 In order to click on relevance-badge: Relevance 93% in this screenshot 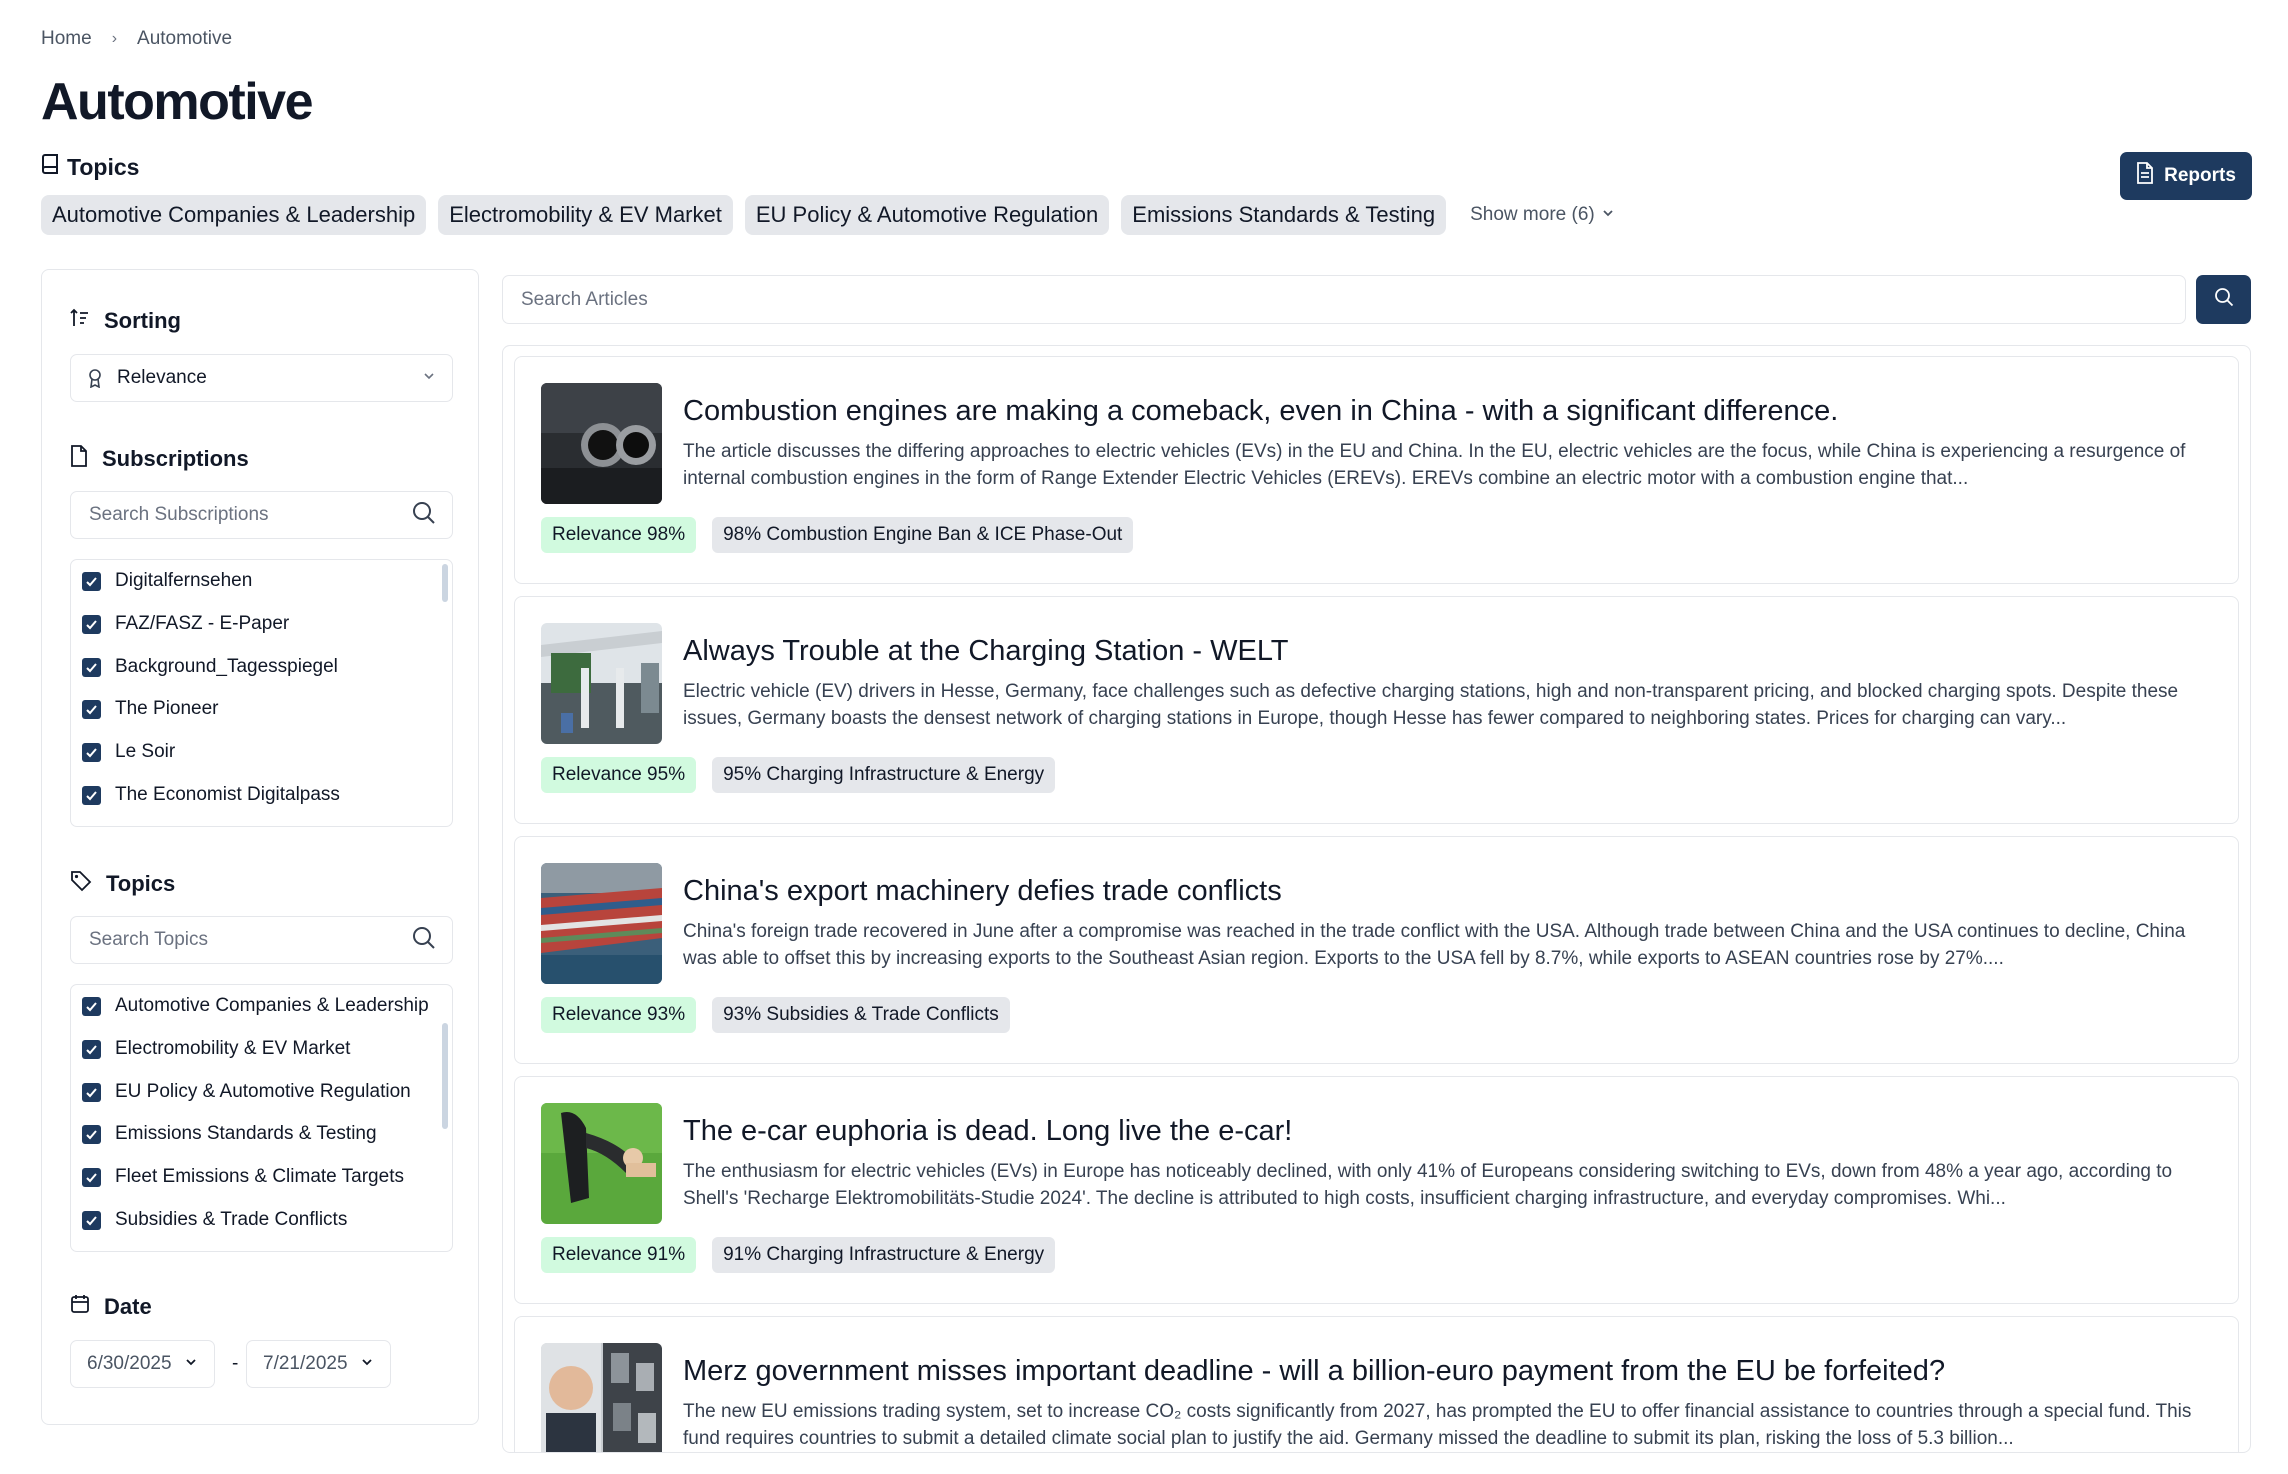, I will do `click(619, 1015)`.